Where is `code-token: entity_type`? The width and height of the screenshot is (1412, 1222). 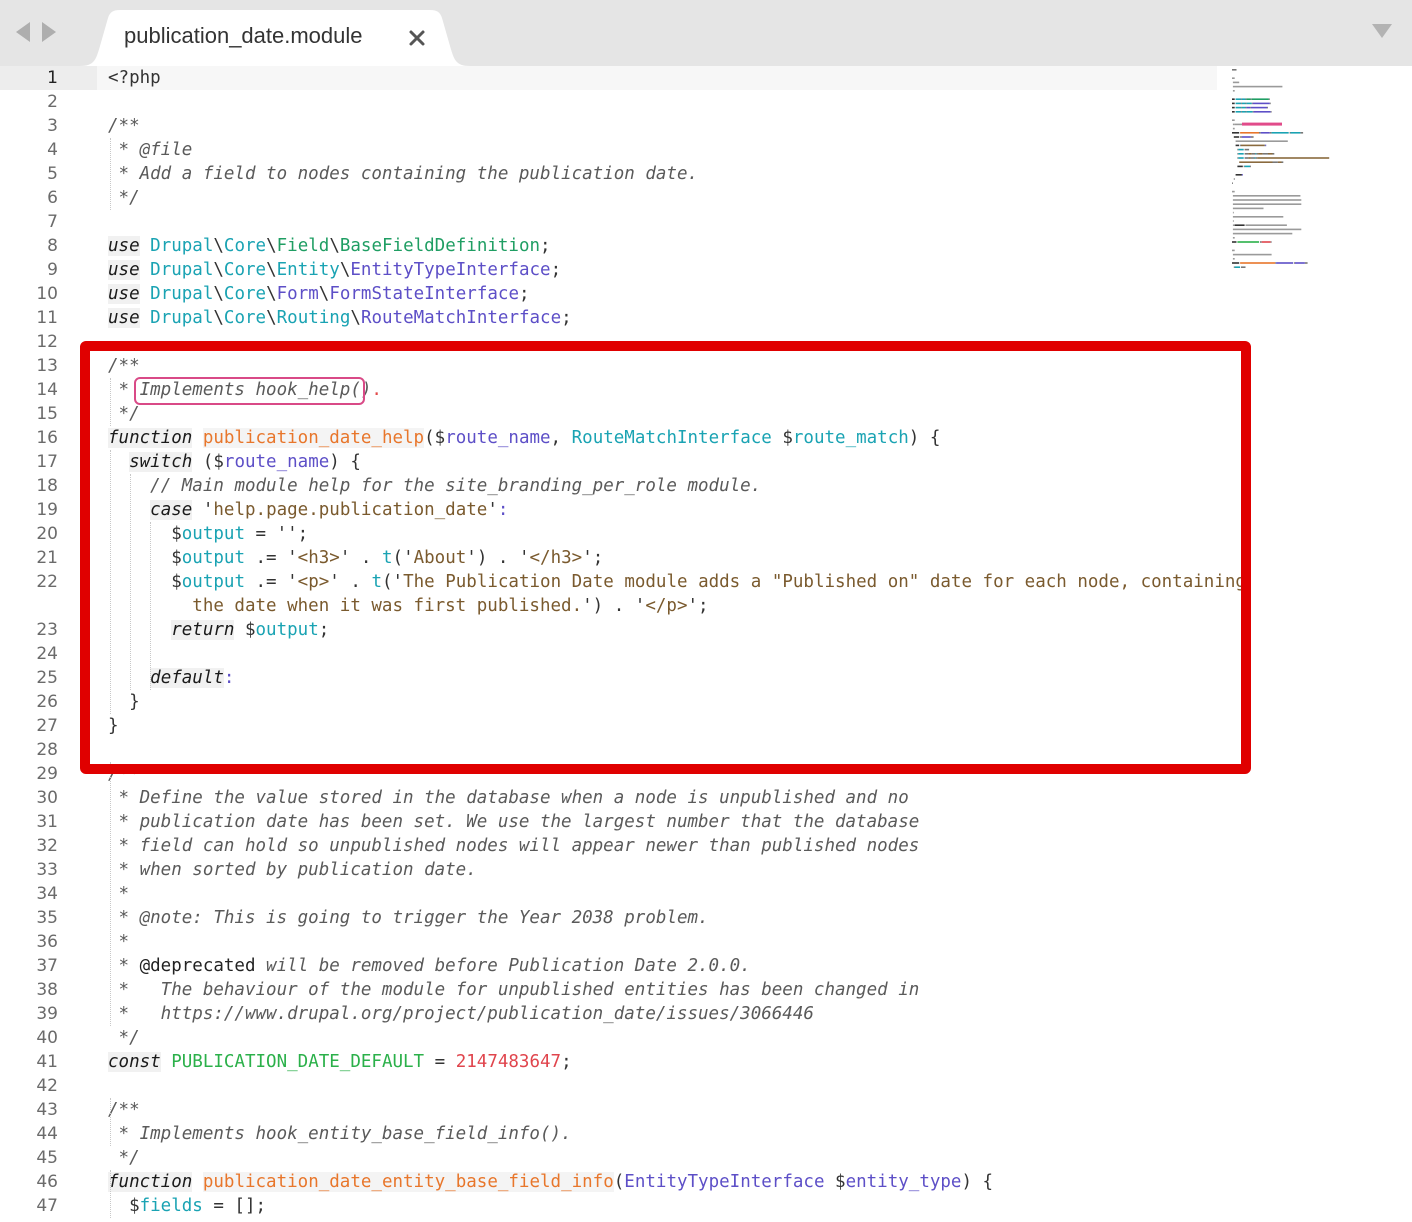
code-token: entity_type is located at coordinates (903, 1182).